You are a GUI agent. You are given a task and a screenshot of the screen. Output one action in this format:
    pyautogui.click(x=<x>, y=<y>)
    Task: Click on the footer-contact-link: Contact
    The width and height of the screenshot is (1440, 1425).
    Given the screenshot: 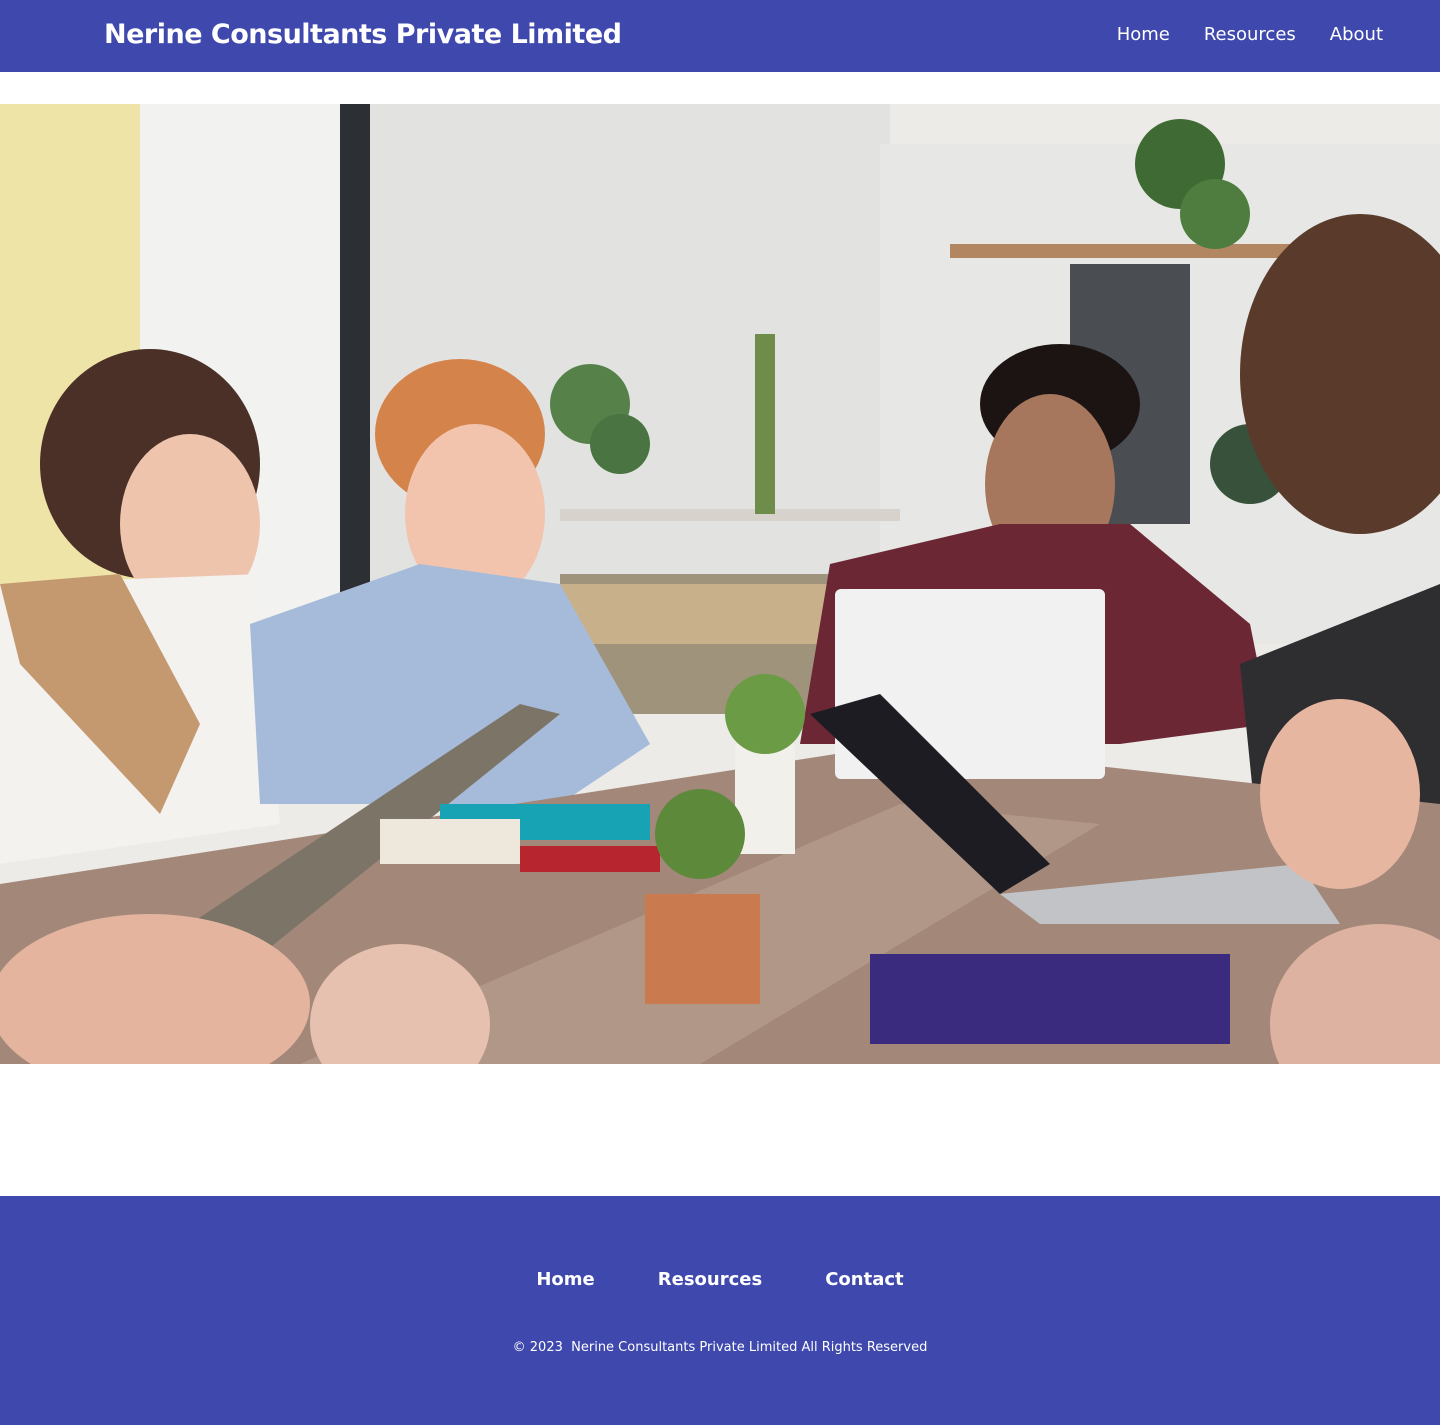 What is the action you would take?
    pyautogui.click(x=864, y=1280)
    